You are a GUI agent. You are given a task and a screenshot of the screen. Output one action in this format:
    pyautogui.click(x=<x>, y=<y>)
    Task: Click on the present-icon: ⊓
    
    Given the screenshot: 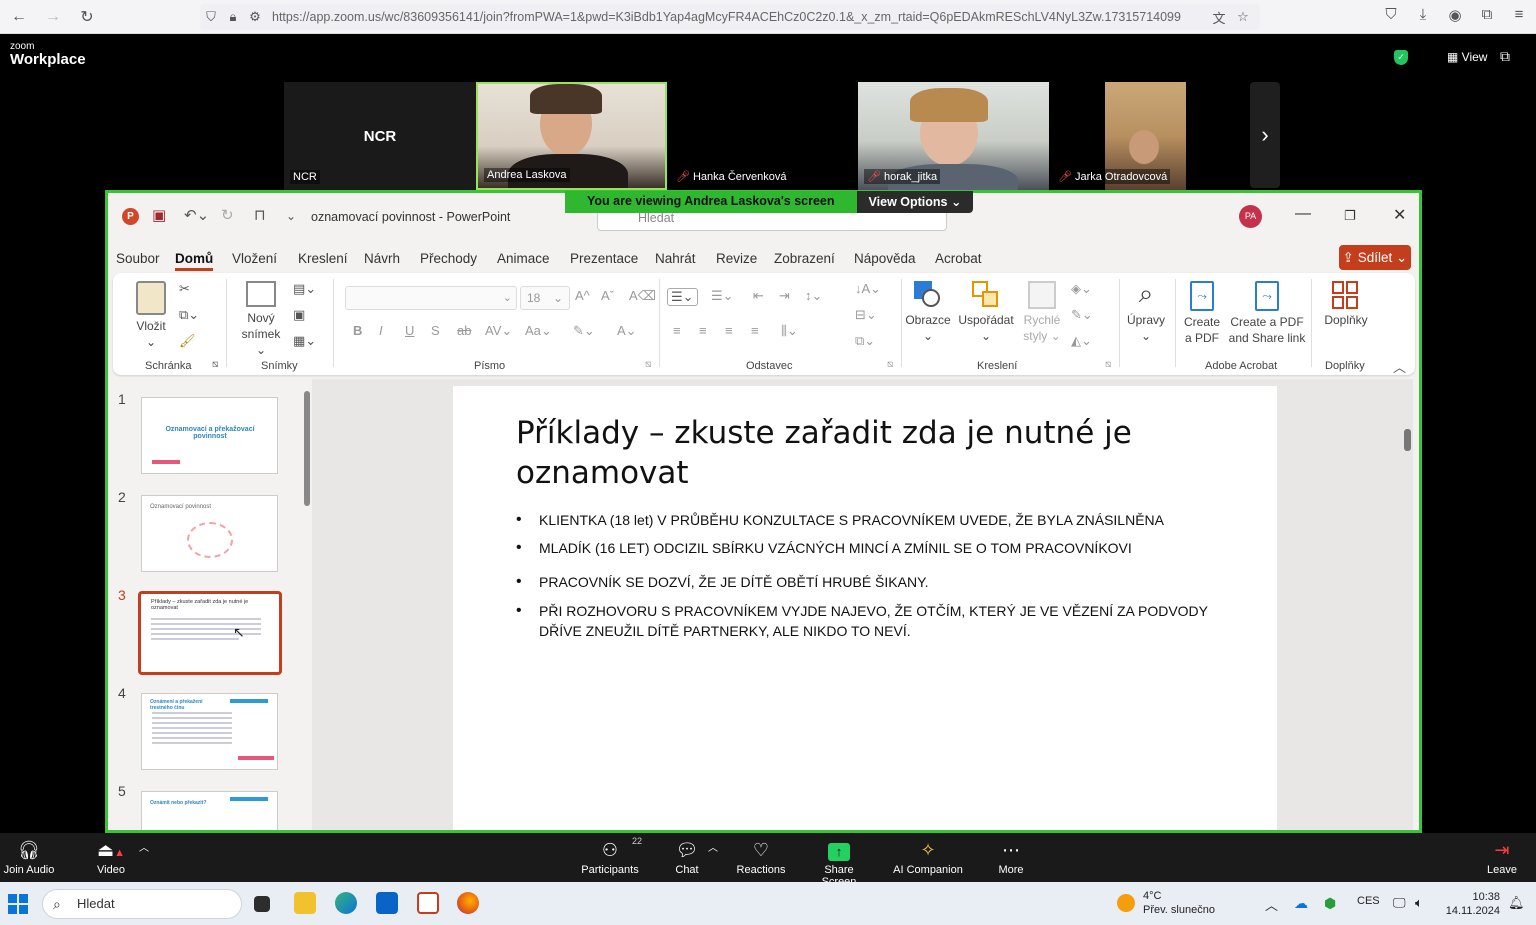 What is the action you would take?
    pyautogui.click(x=260, y=215)
    